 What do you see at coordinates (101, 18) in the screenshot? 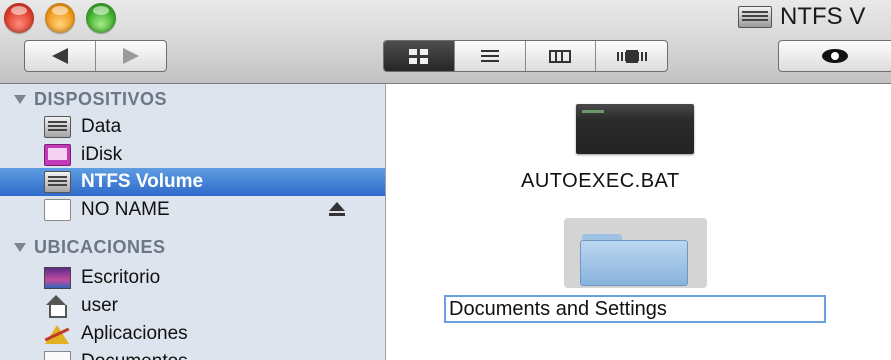
I see `zoom-window-button` at bounding box center [101, 18].